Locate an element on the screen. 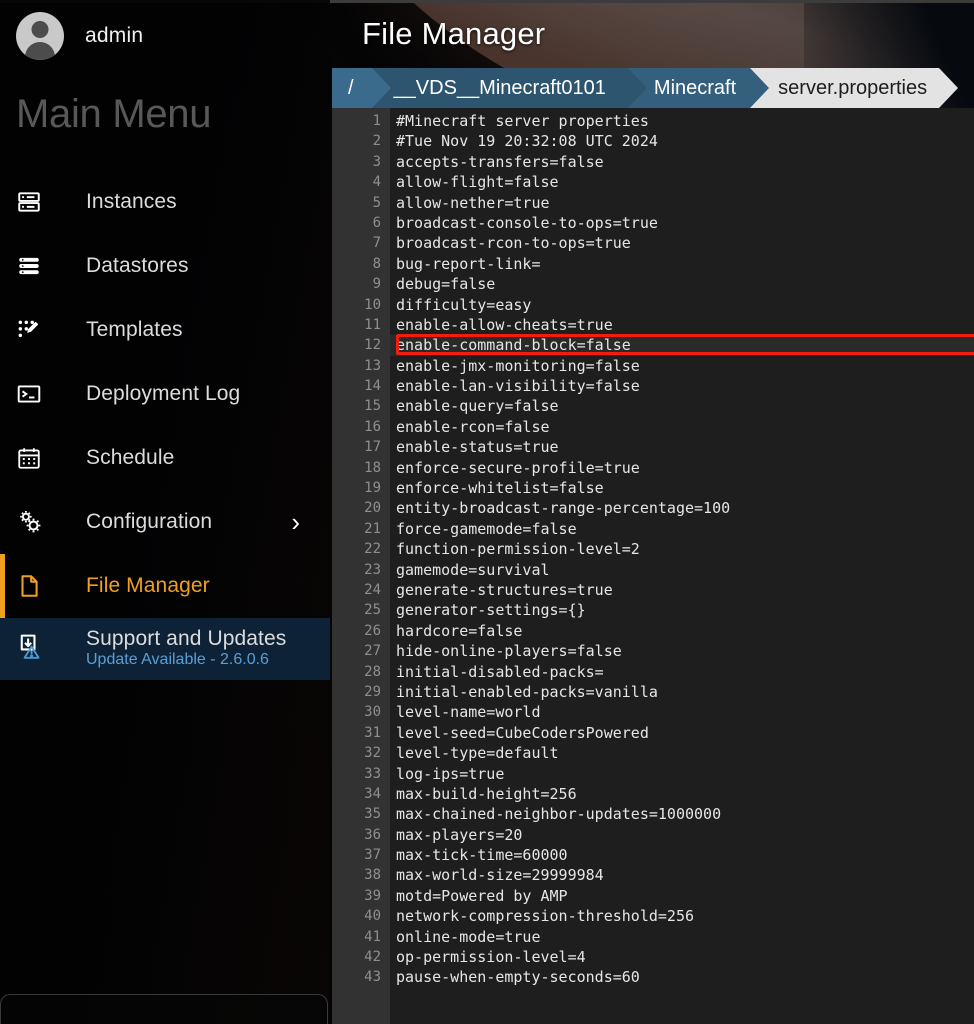  code-line: 29 initial-enabled-packs=vanilla is located at coordinates (653, 692).